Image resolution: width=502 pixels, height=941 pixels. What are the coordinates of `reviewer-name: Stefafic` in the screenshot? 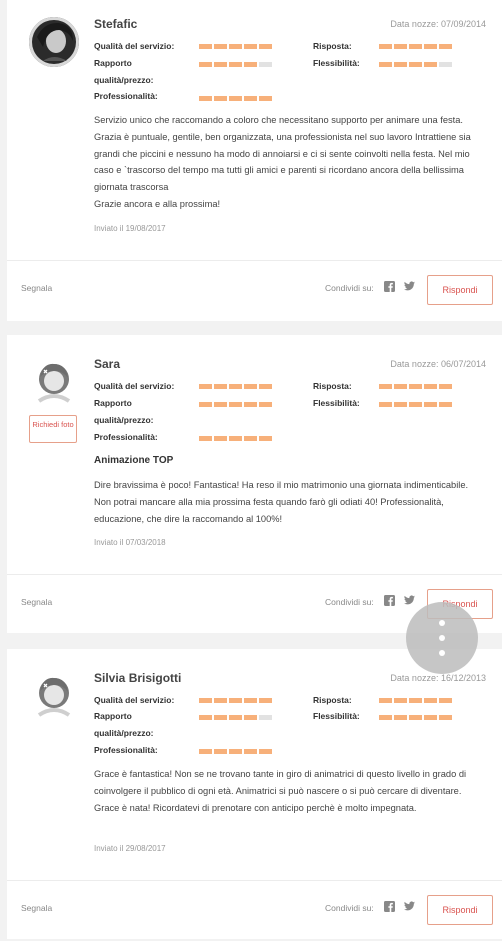 It's located at (115, 24).